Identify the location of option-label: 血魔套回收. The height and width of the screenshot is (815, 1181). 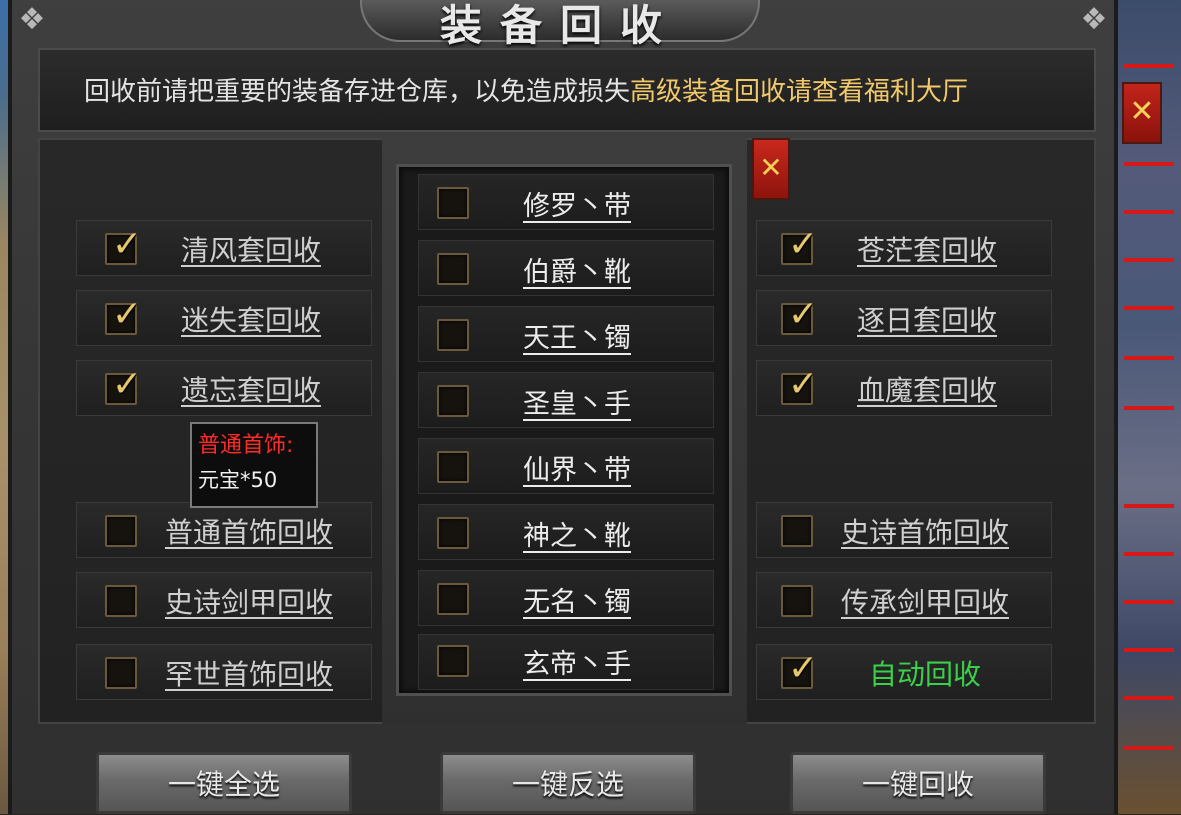
(927, 389).